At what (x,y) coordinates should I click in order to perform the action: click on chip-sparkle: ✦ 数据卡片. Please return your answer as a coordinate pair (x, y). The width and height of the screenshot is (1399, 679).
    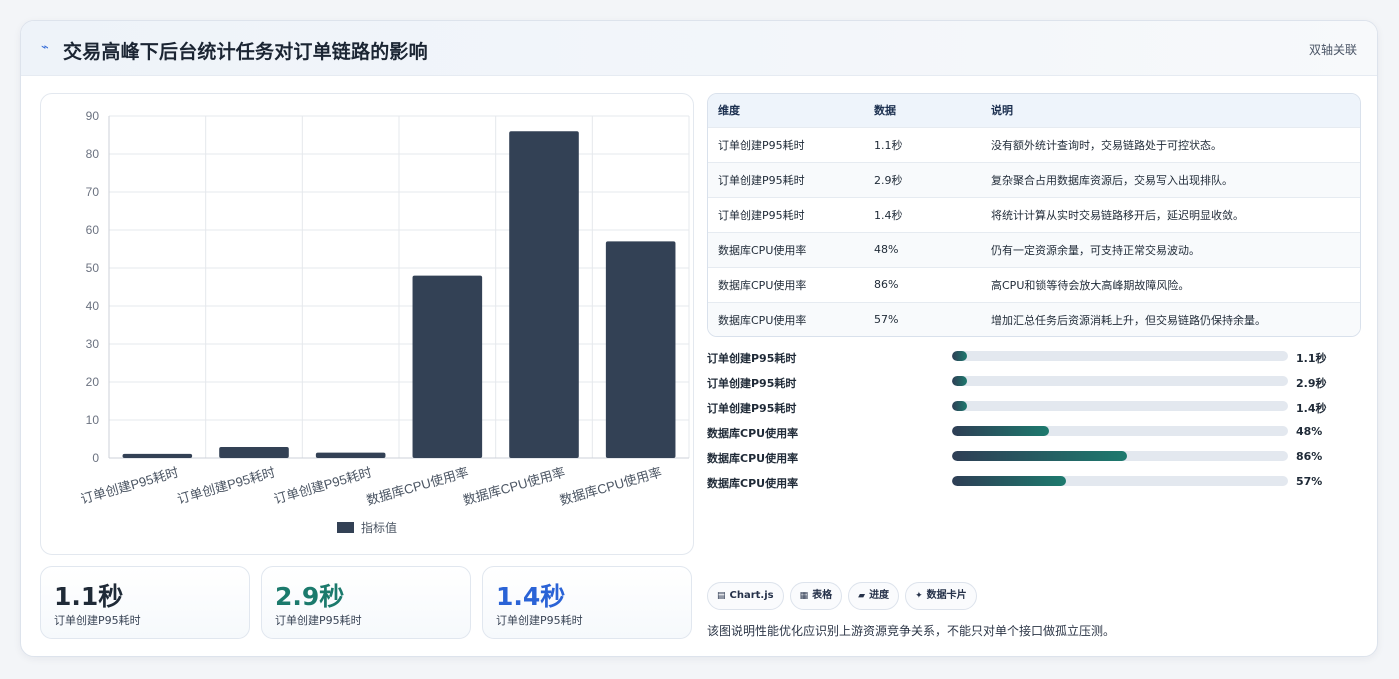
    Looking at the image, I should click on (941, 596).